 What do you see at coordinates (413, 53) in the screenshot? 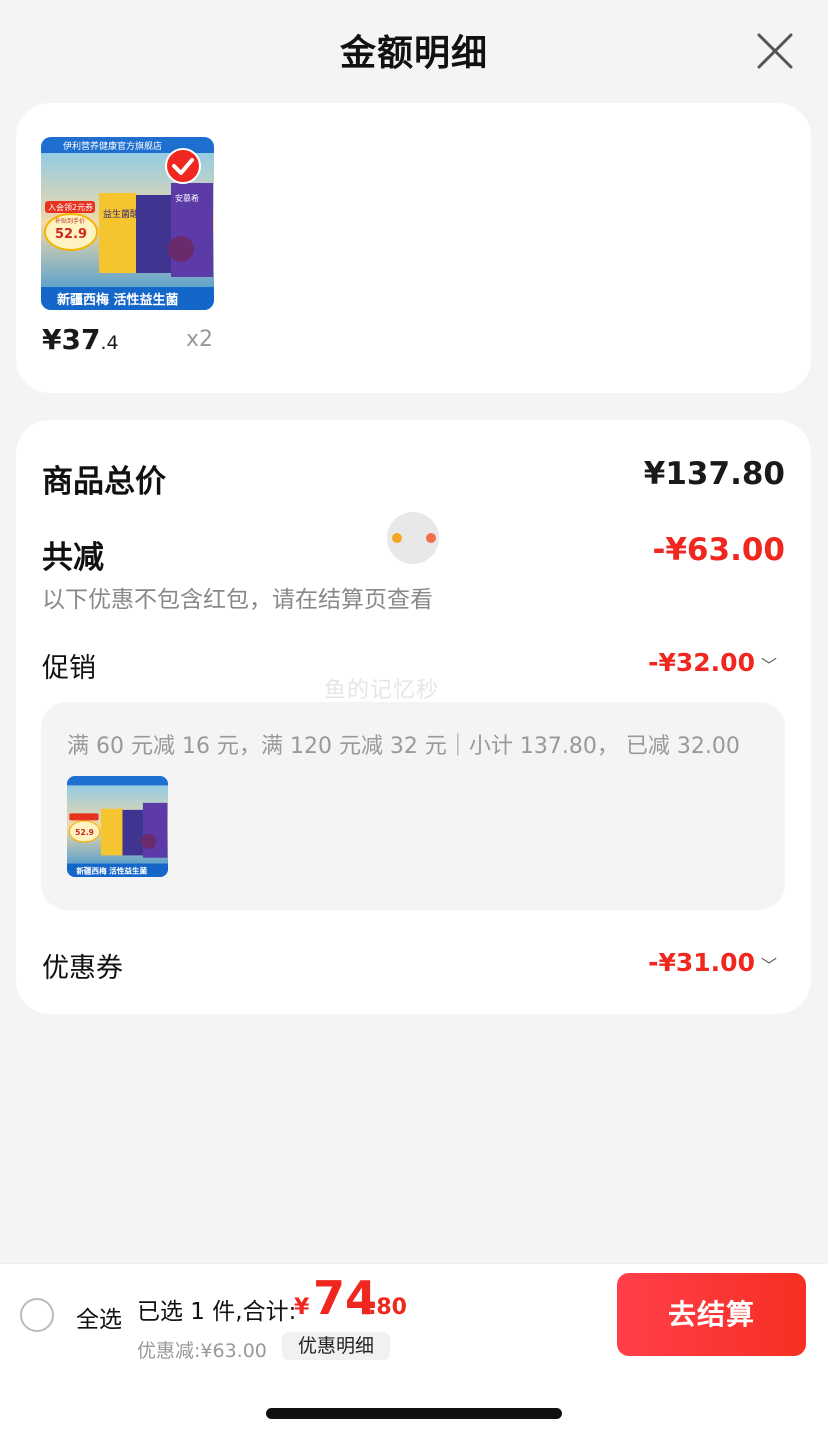
I see `page-title: 金额明细` at bounding box center [413, 53].